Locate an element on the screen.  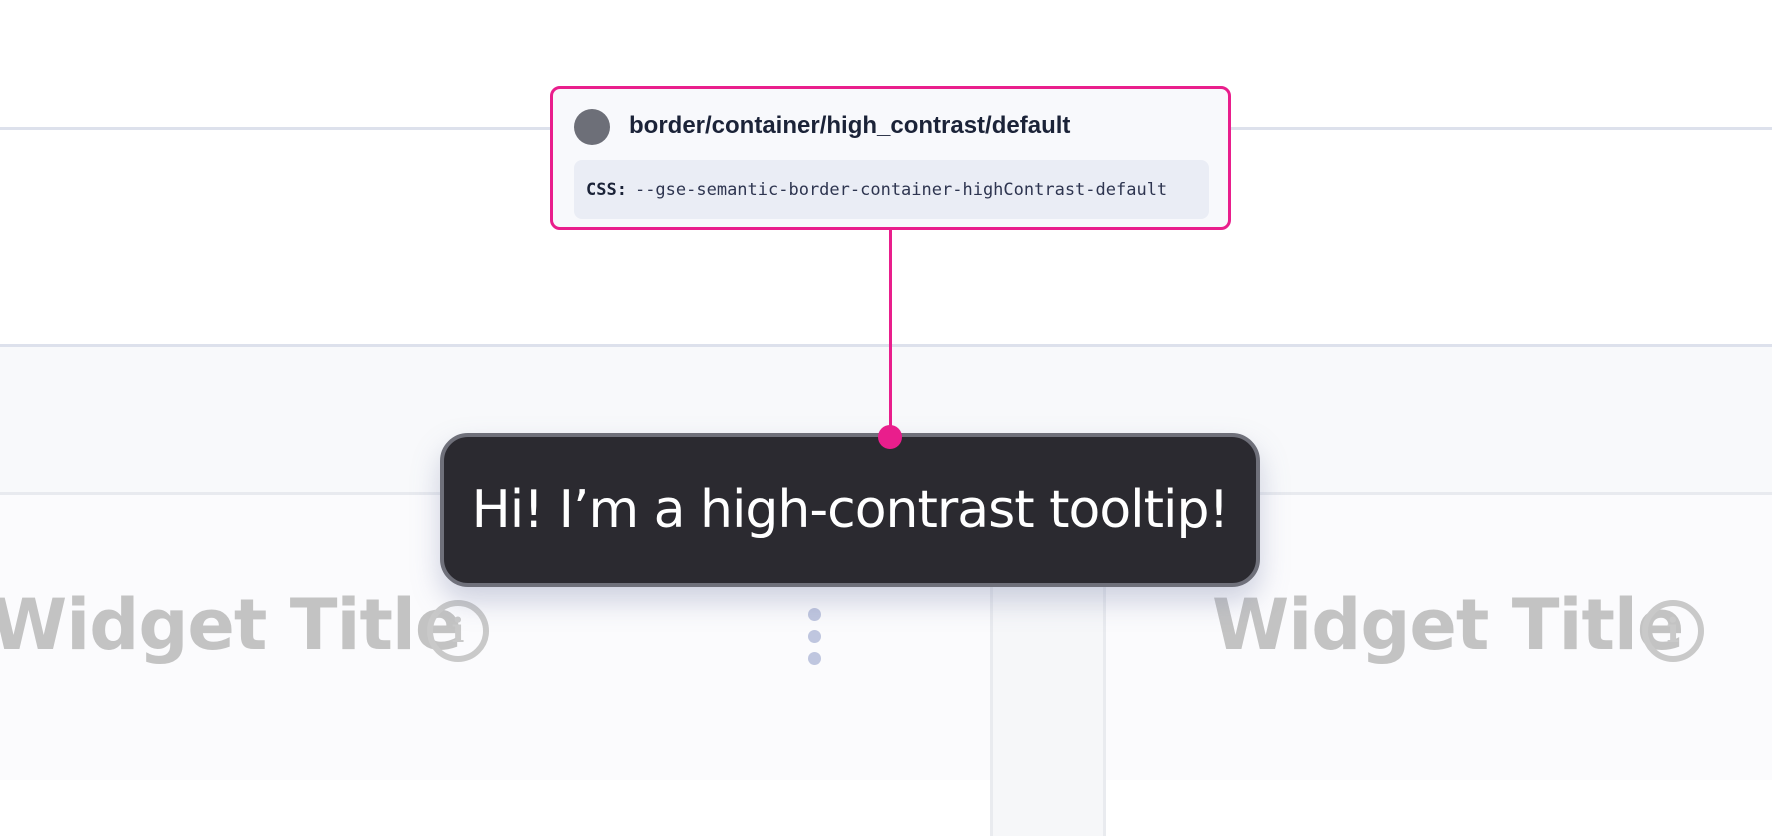
high-contrast-tooltip: Hi! I’m a high-contrast tooltip! is located at coordinates (850, 510).